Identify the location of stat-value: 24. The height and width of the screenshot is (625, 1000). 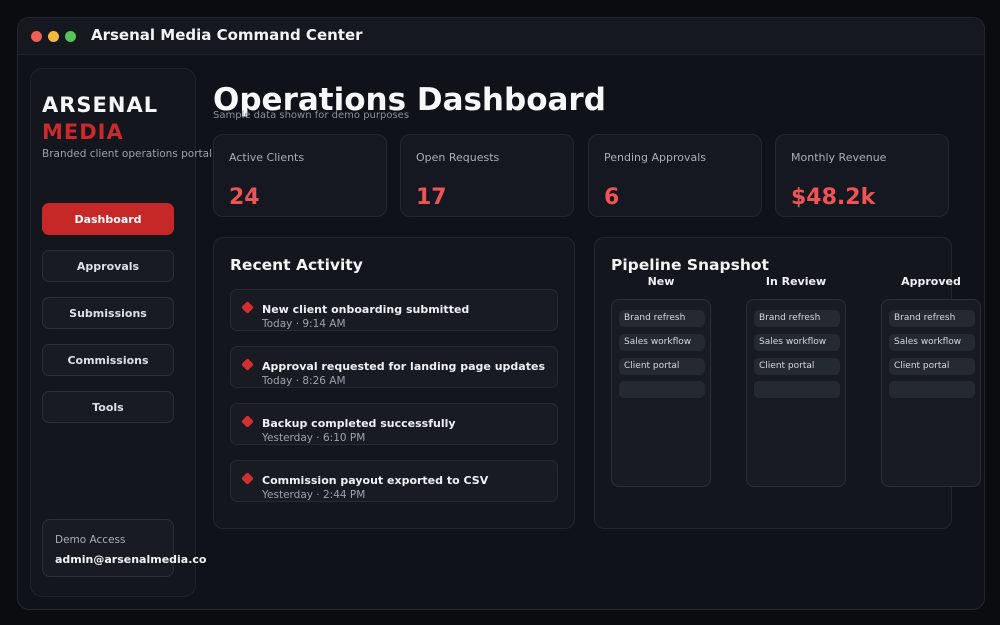
(244, 197).